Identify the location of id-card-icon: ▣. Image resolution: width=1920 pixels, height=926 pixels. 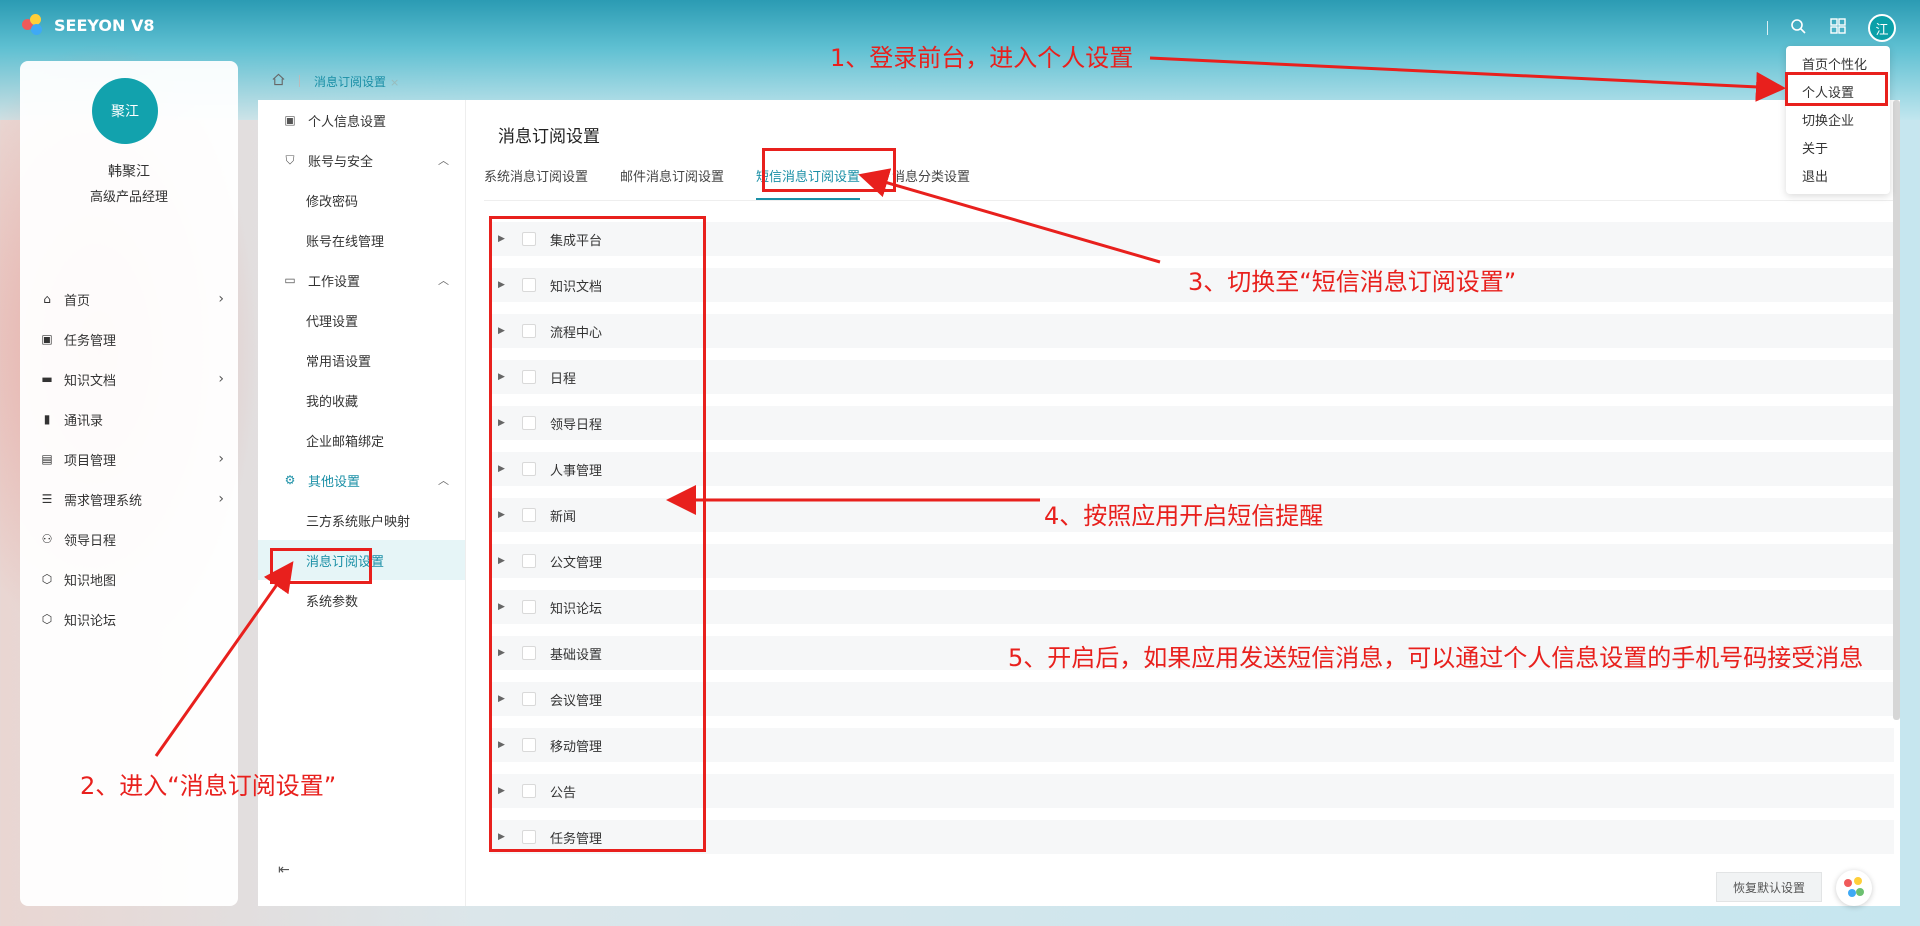
(290, 120).